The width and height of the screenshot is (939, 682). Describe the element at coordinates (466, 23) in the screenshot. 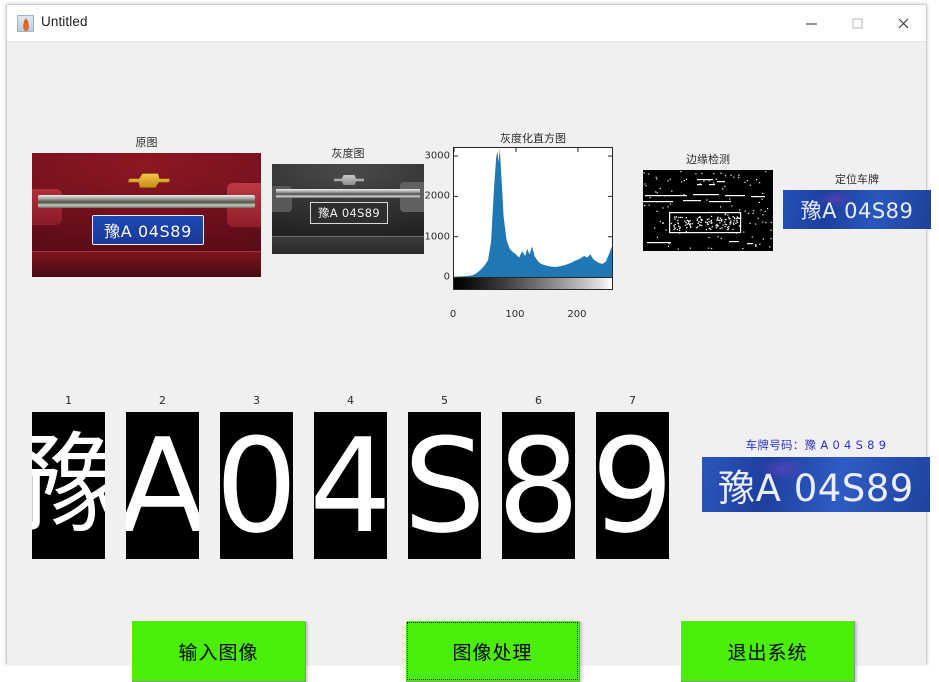

I see `title-bar: Untitled` at that location.